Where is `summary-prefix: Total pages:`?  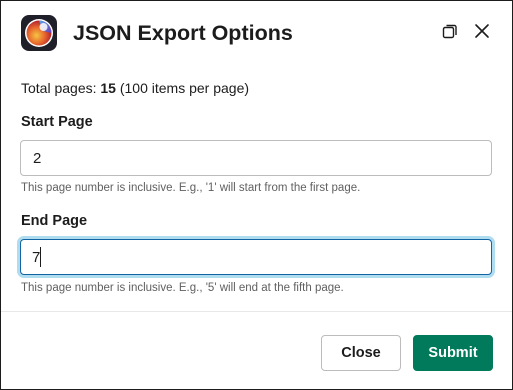 summary-prefix: Total pages: is located at coordinates (61, 88).